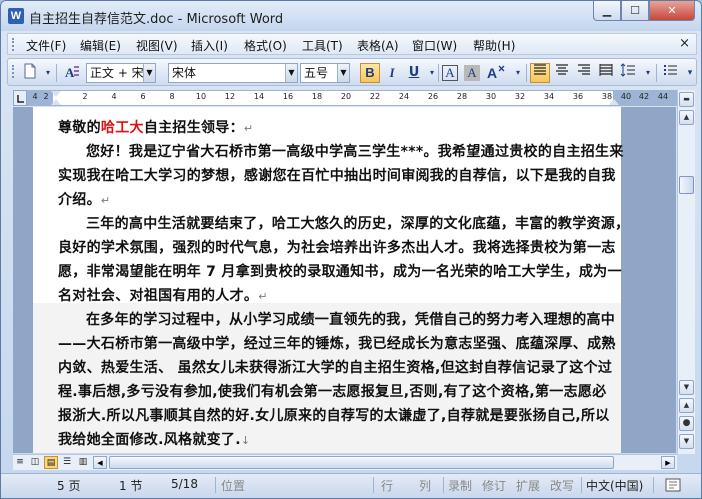  Describe the element at coordinates (686, 272) in the screenshot. I see `vertical-scrollbar: ▬ ▲ ▼ ▲ ● ▼` at that location.